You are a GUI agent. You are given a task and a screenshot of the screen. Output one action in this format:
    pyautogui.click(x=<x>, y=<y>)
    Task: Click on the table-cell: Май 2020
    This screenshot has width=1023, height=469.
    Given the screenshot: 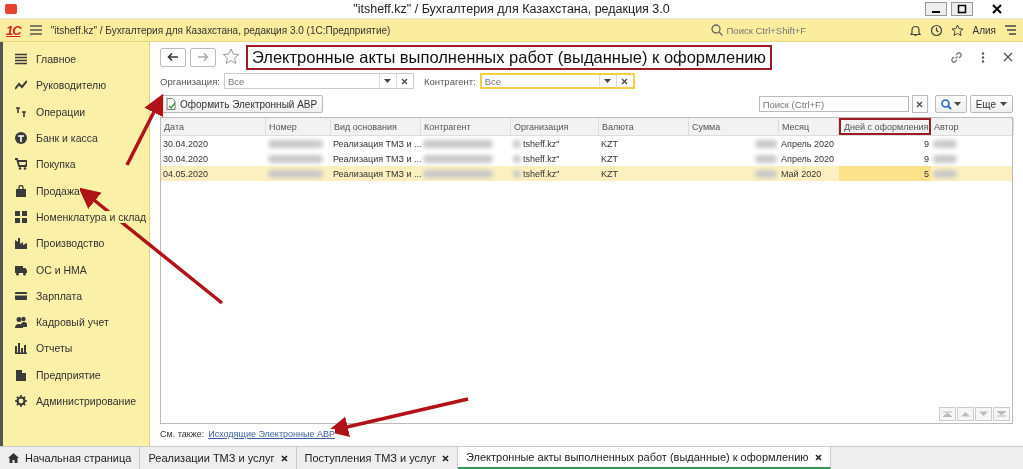 What is the action you would take?
    pyautogui.click(x=801, y=173)
    